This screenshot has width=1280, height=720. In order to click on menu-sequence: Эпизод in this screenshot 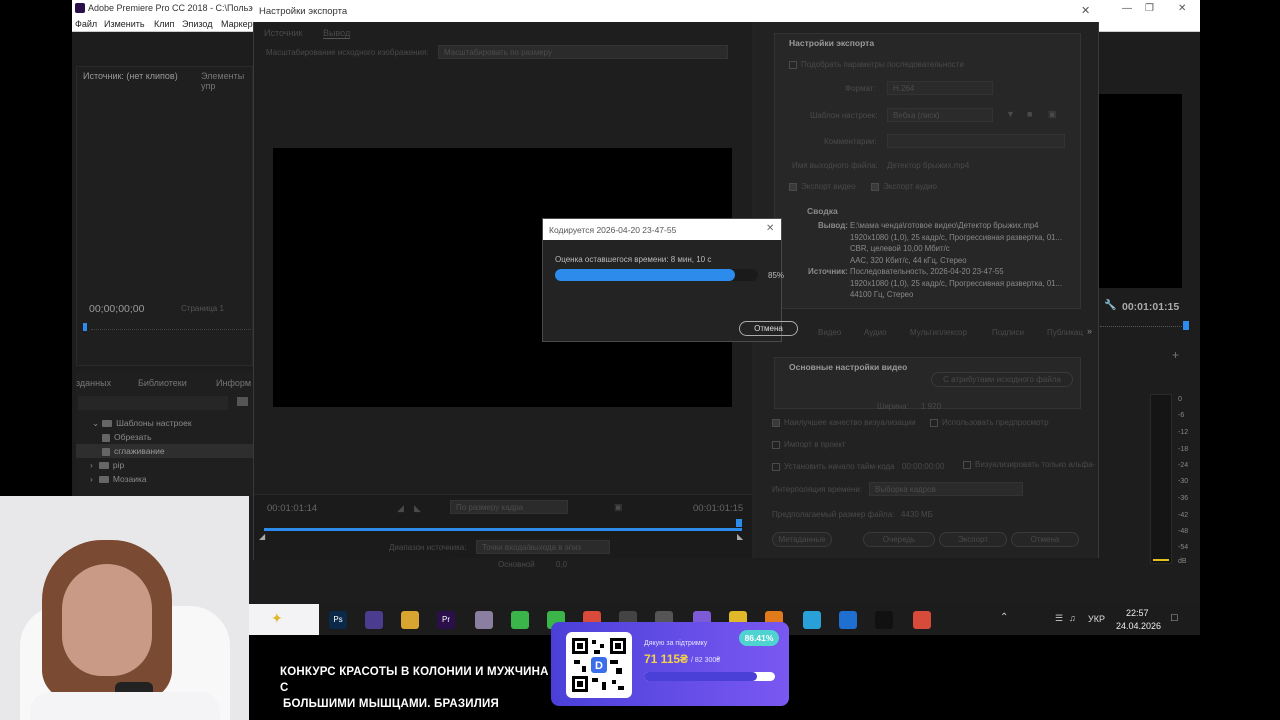, I will do `click(197, 24)`.